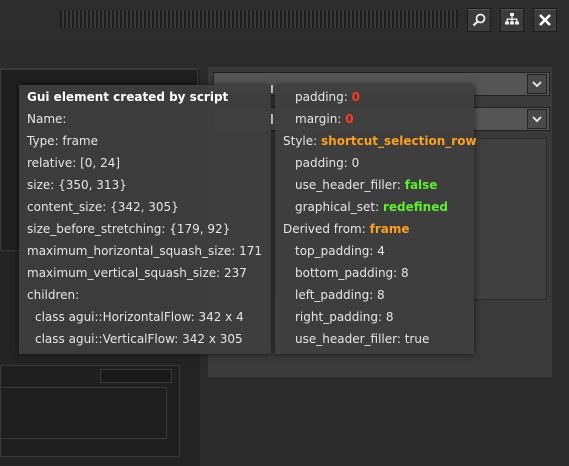  I want to click on graphical-set-row: graphical_set: redefined, so click(371, 207).